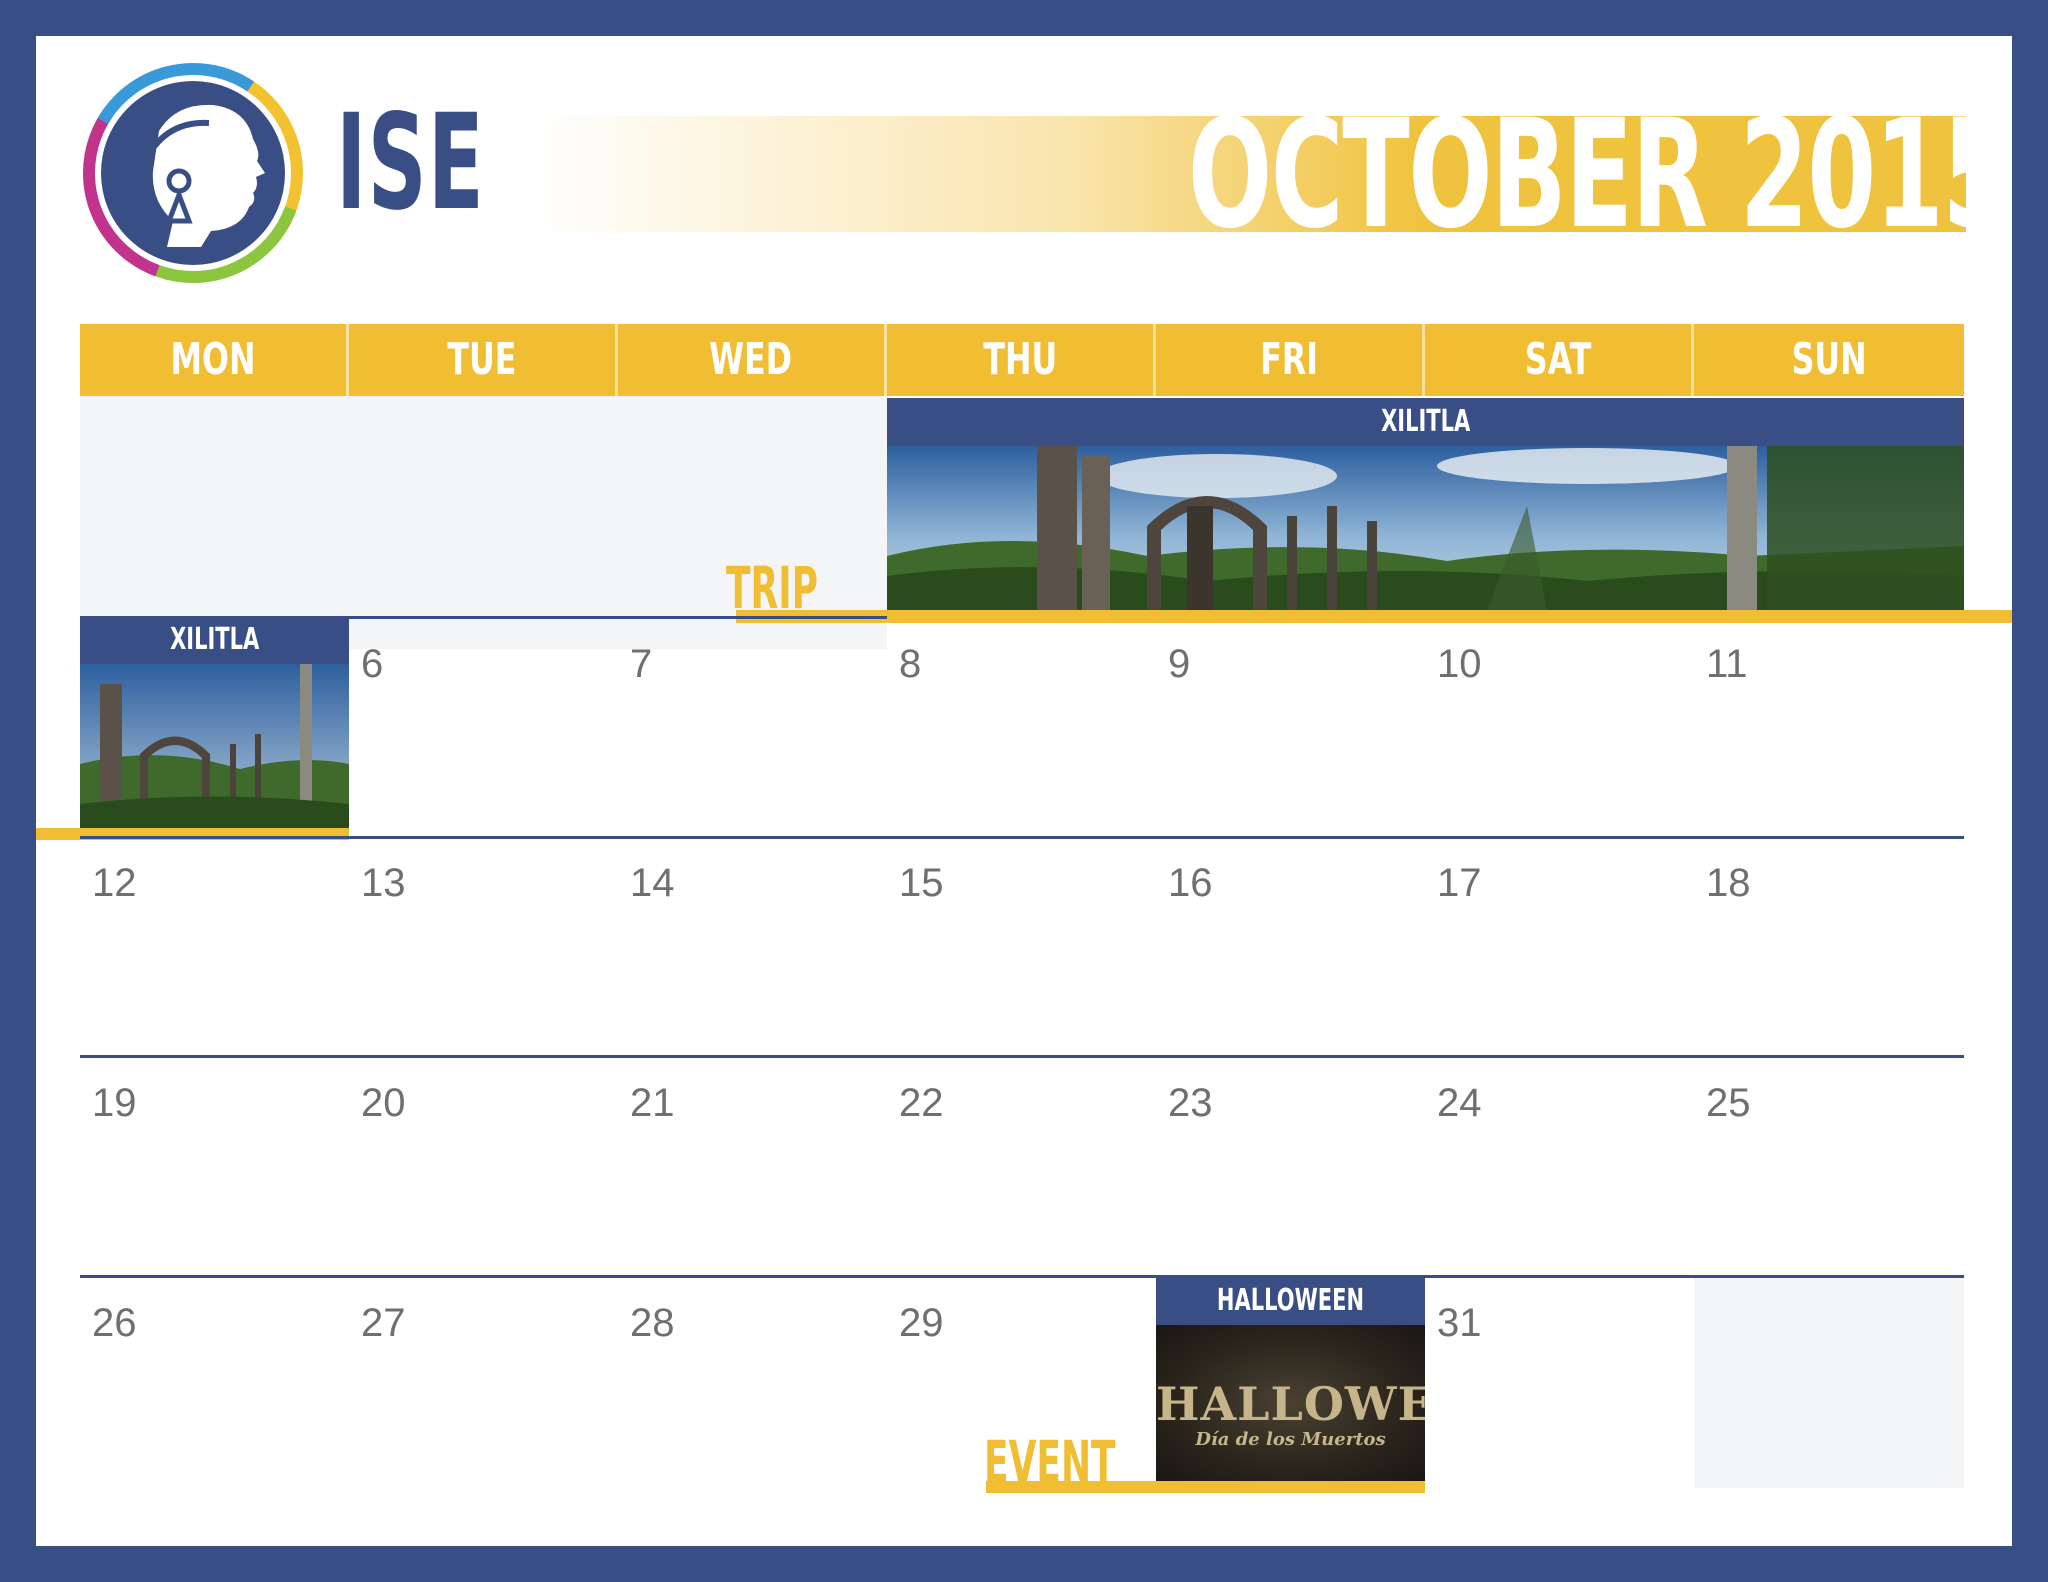  I want to click on weekday-sat: SAT, so click(1559, 360).